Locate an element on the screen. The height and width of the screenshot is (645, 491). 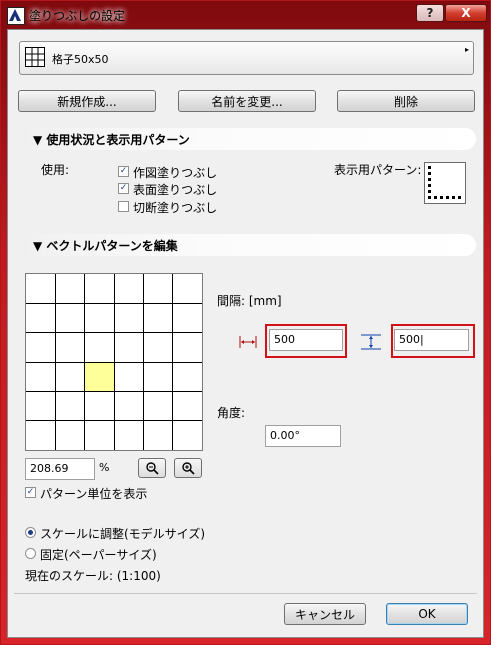
current-scale-text: 現在のスケール: (1:100) is located at coordinates (93, 576).